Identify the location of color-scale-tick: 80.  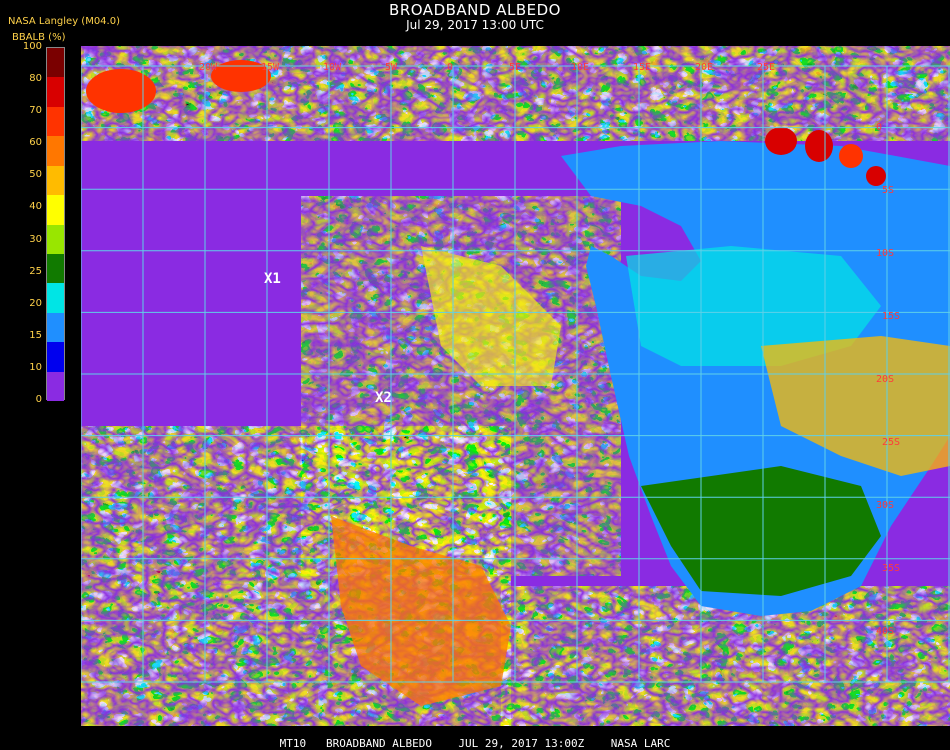
(35, 79).